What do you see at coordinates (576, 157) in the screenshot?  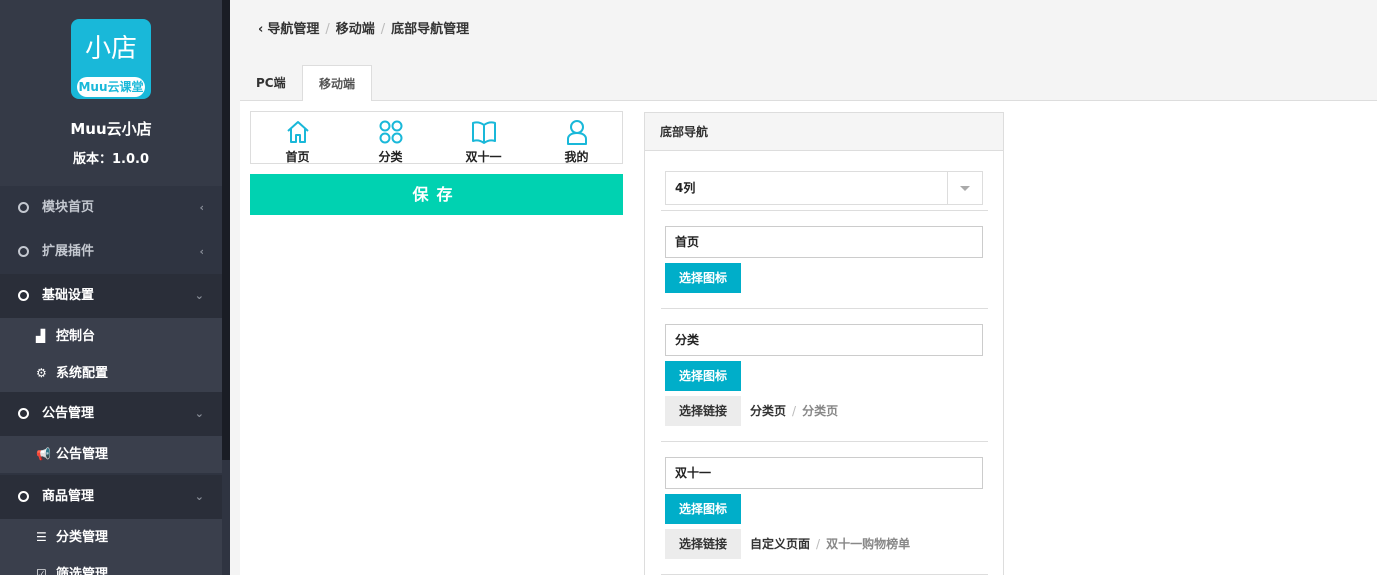 I see `preview-nav-label: 我的` at bounding box center [576, 157].